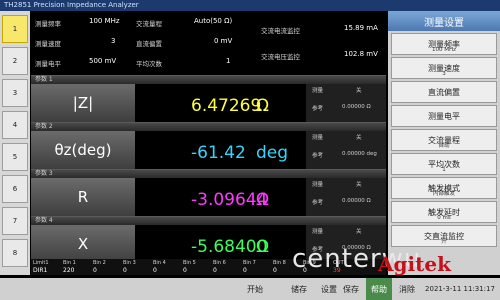  I want to click on bottom-toolbar: 开始 储存 设置 保存 帮助 消除 2021-3-11 11:31:17, so click(250, 289).